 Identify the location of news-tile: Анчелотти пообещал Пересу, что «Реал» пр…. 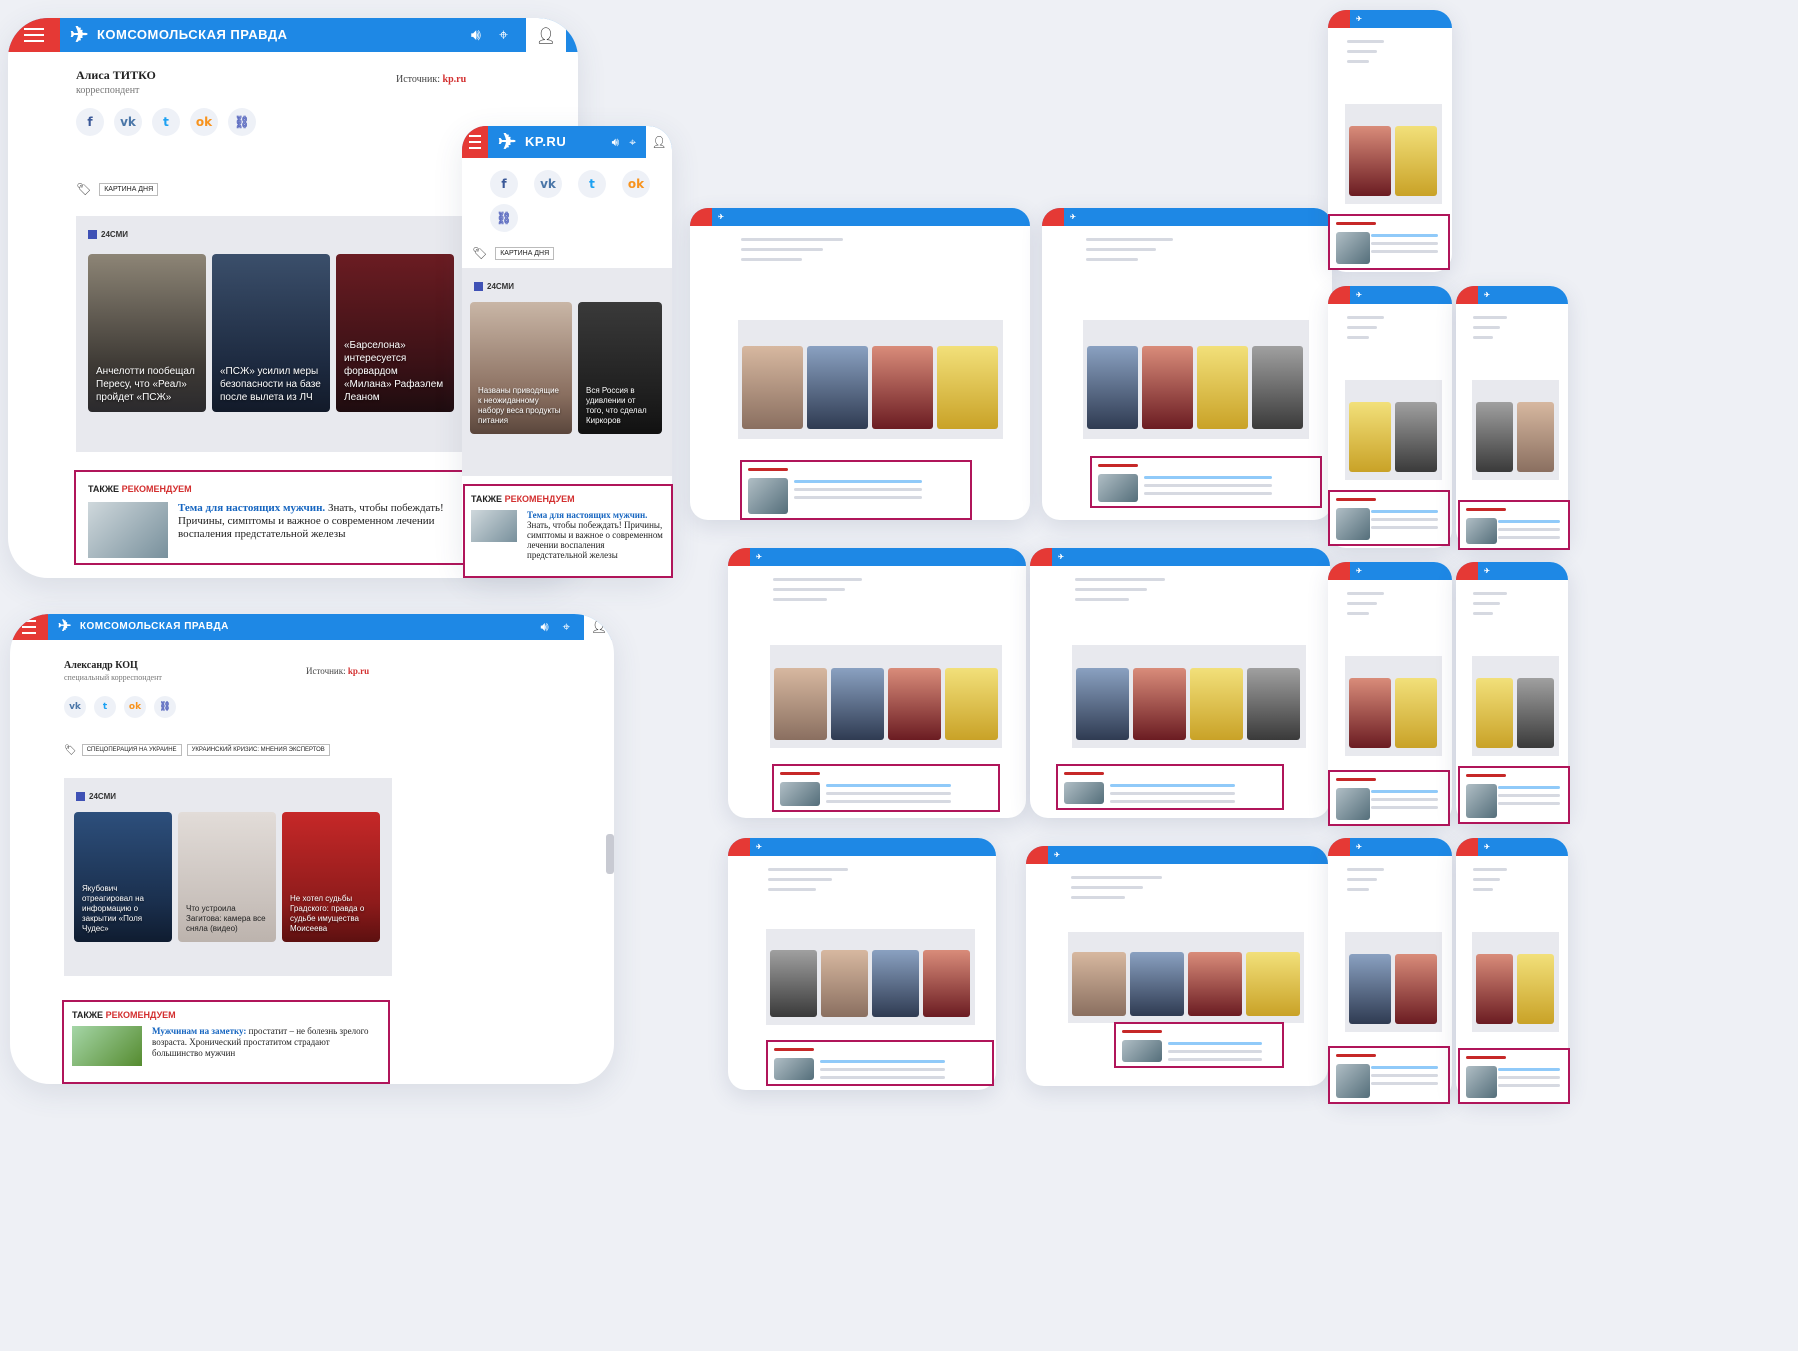
(147, 333).